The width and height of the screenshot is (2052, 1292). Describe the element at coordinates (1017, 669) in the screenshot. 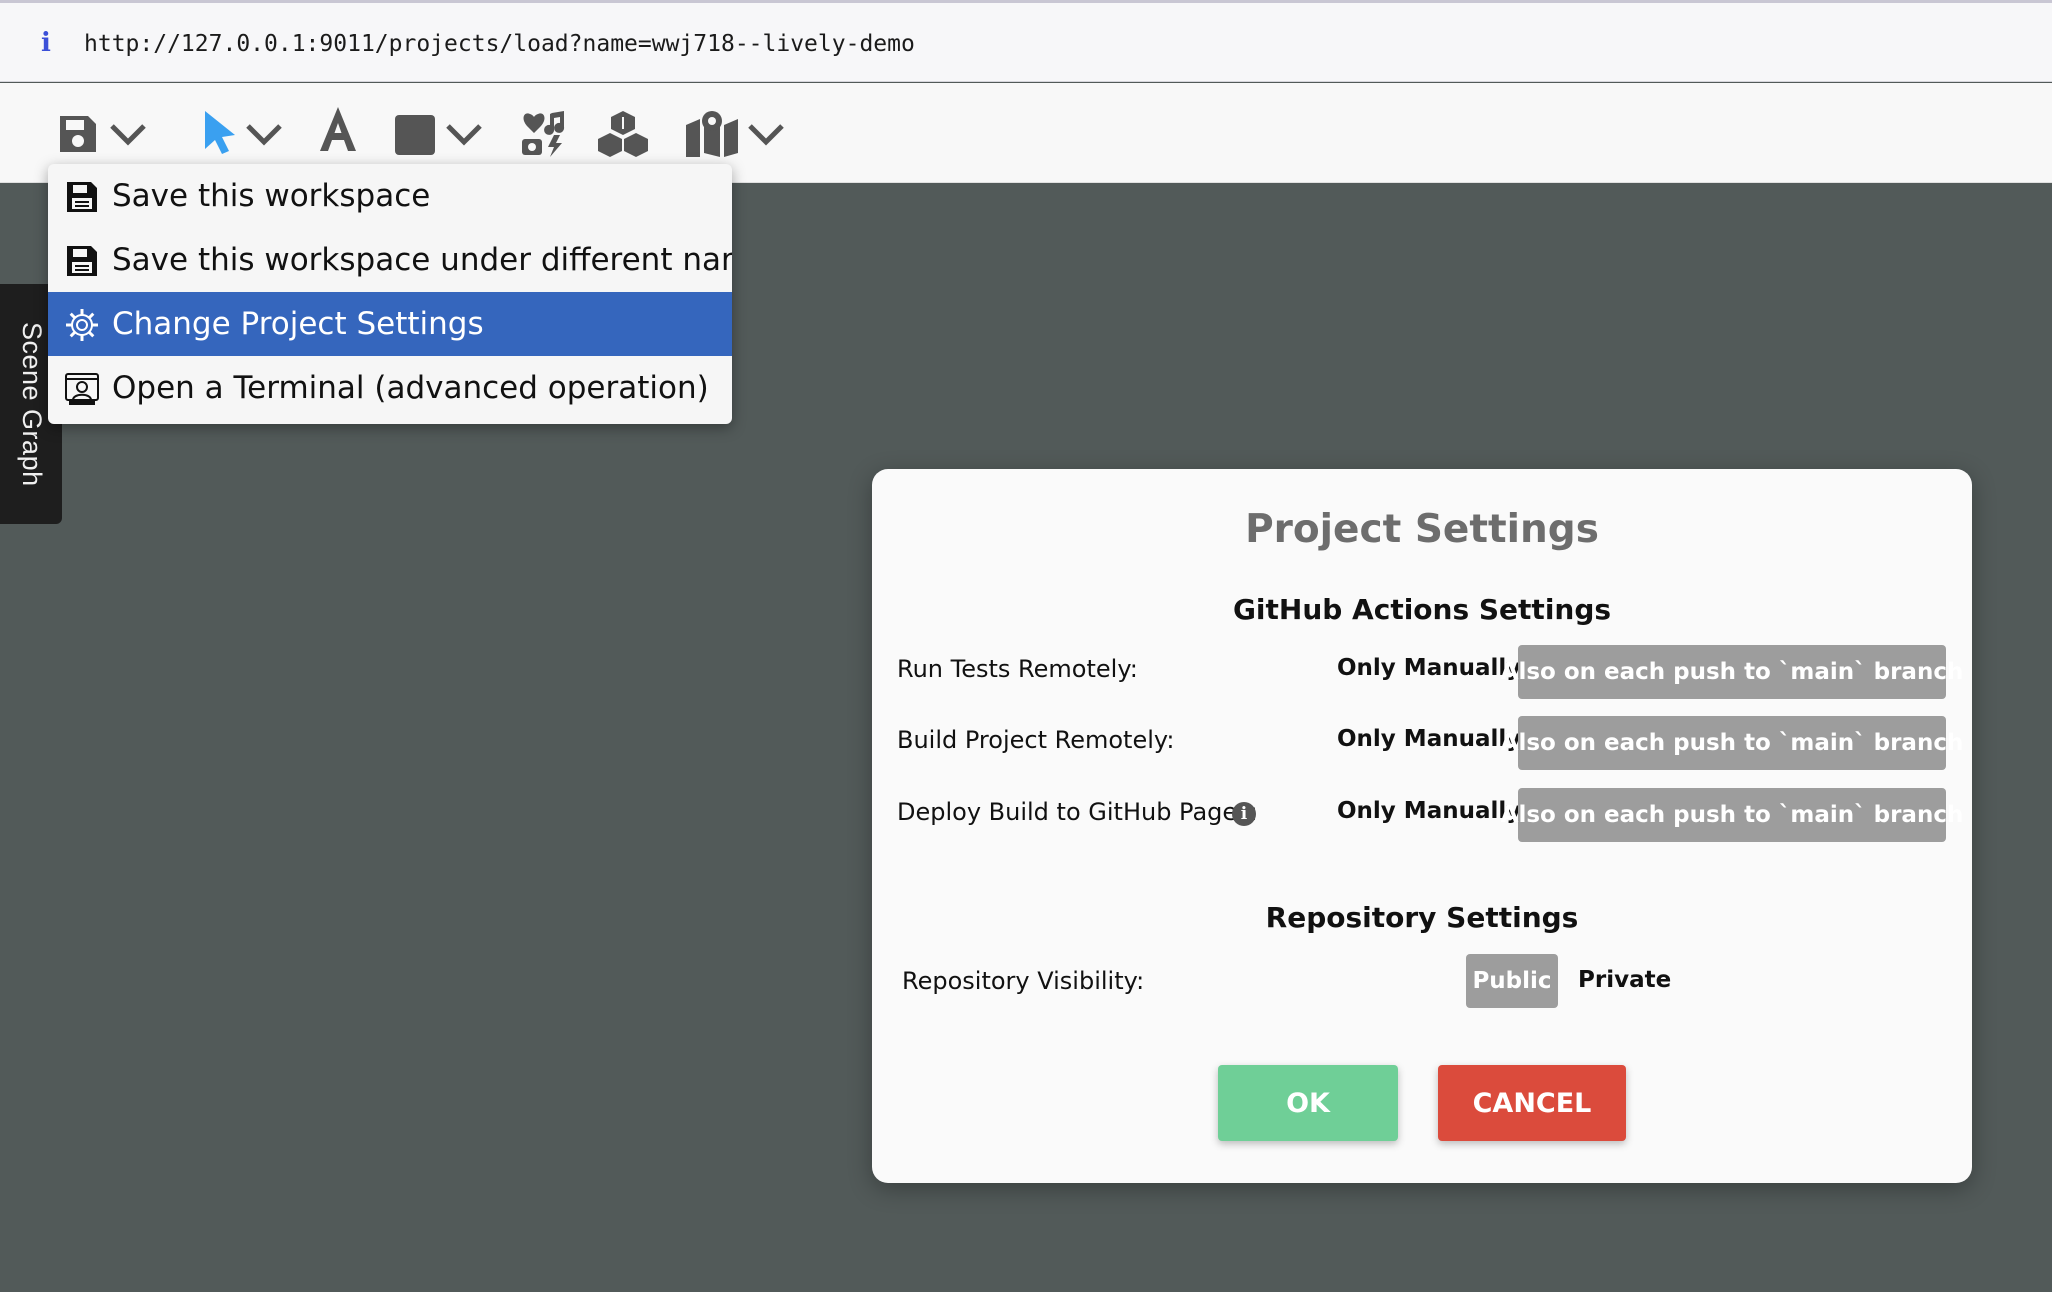

I see `run-tests-label: Run Tests Remotely:` at that location.